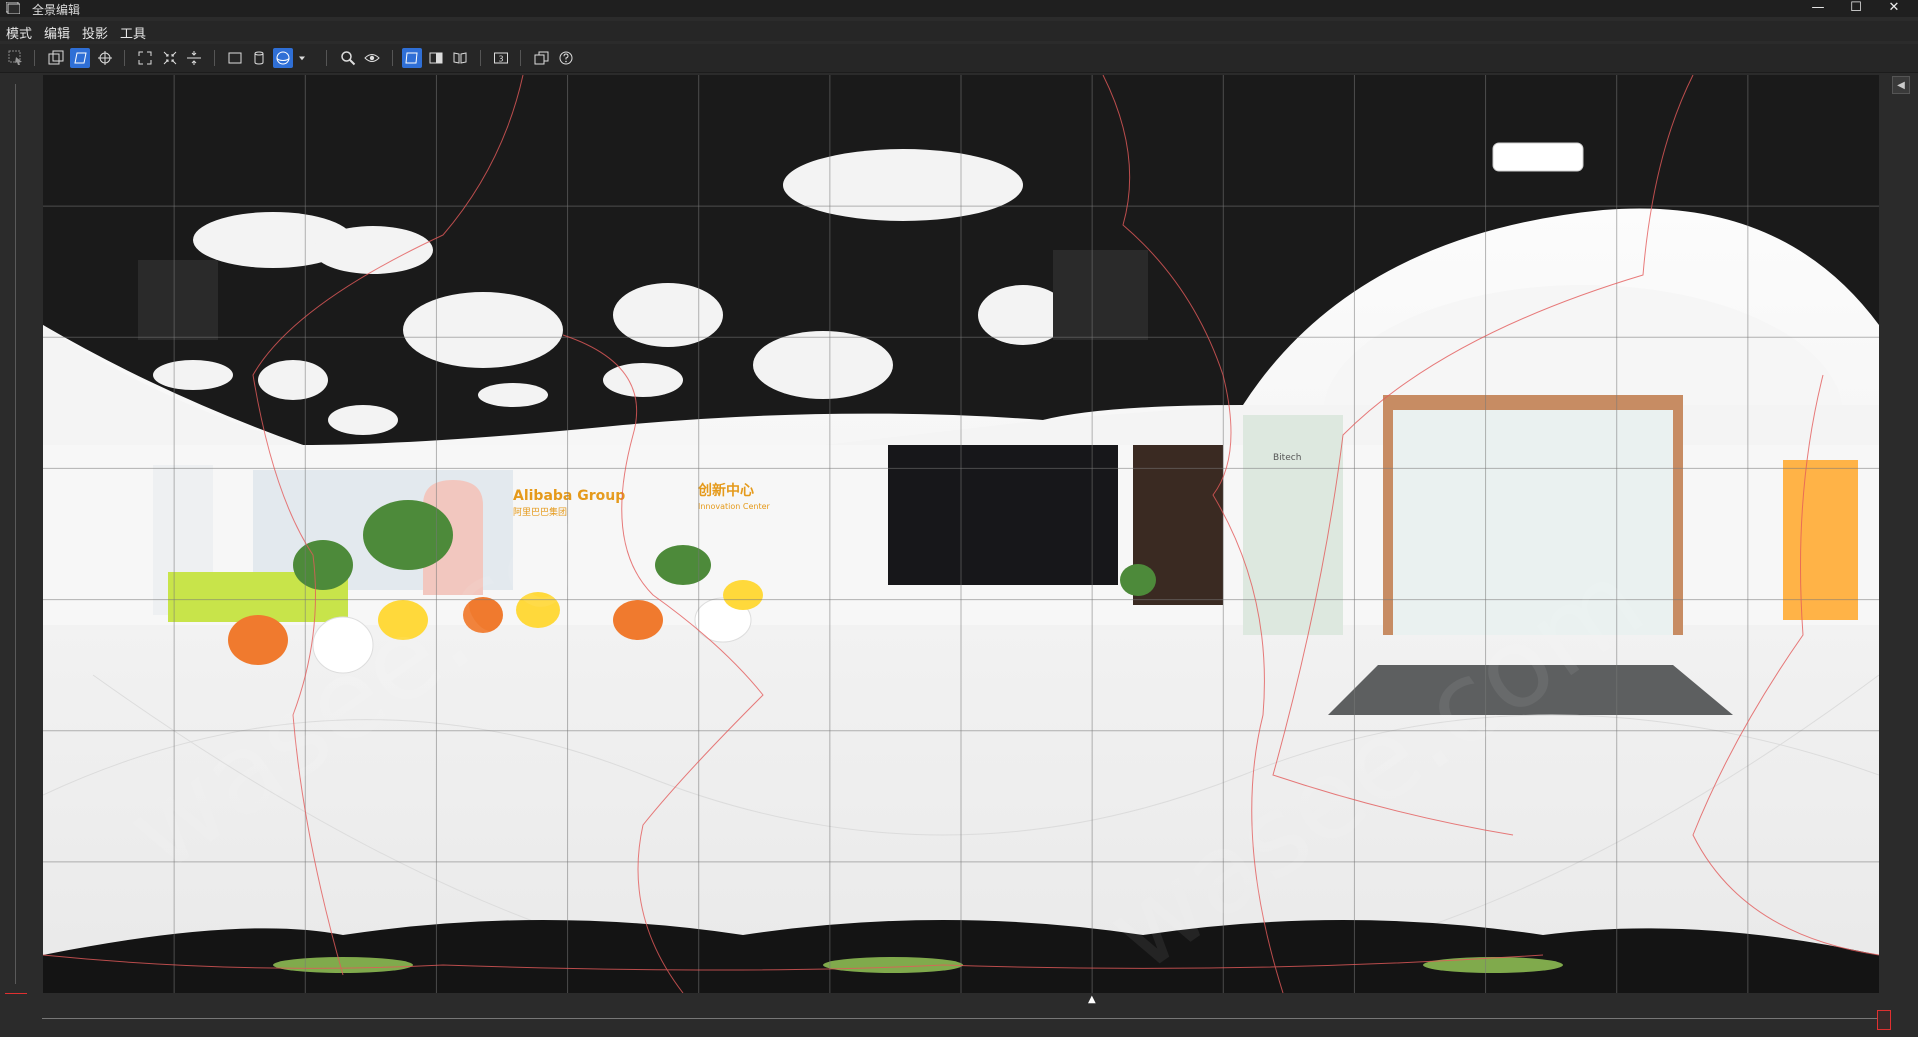 Image resolution: width=1918 pixels, height=1037 pixels. What do you see at coordinates (566, 58) in the screenshot?
I see `help-icon` at bounding box center [566, 58].